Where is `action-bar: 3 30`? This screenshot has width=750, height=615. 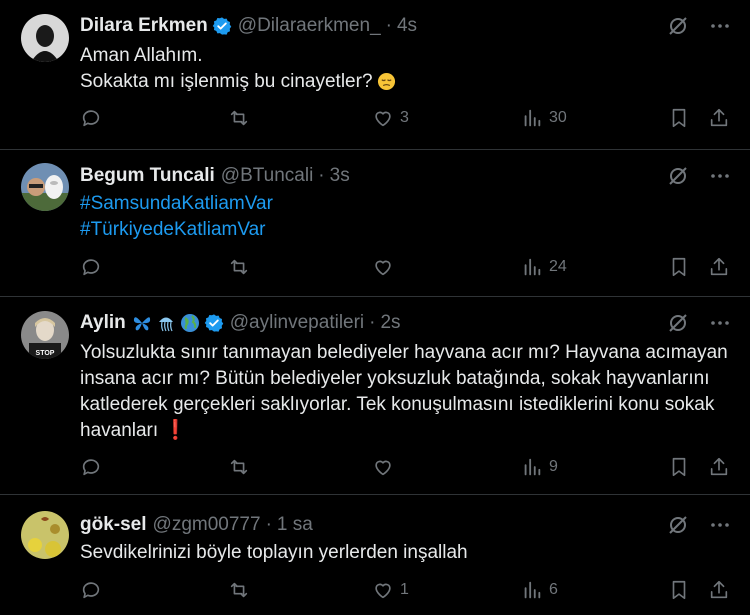 action-bar: 3 30 is located at coordinates (407, 121).